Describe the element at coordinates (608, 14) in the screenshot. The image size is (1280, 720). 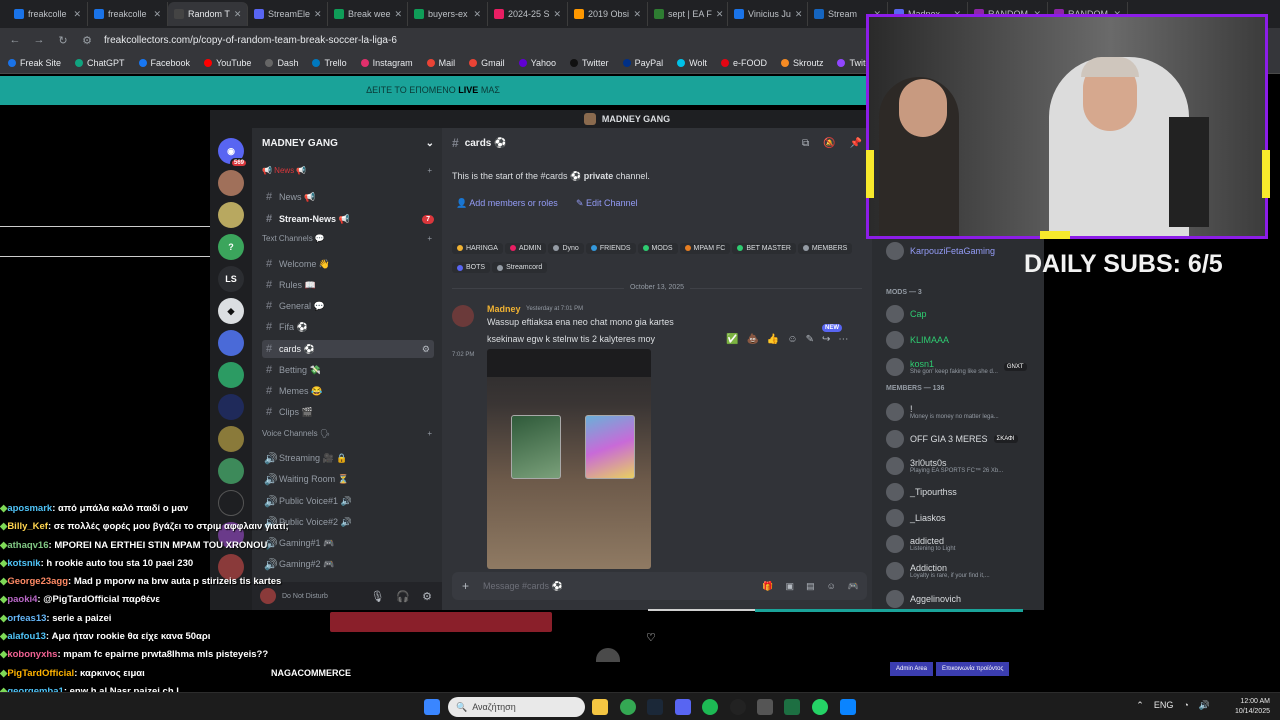
I see `browser-tab: 2019 Obsi ✕` at that location.